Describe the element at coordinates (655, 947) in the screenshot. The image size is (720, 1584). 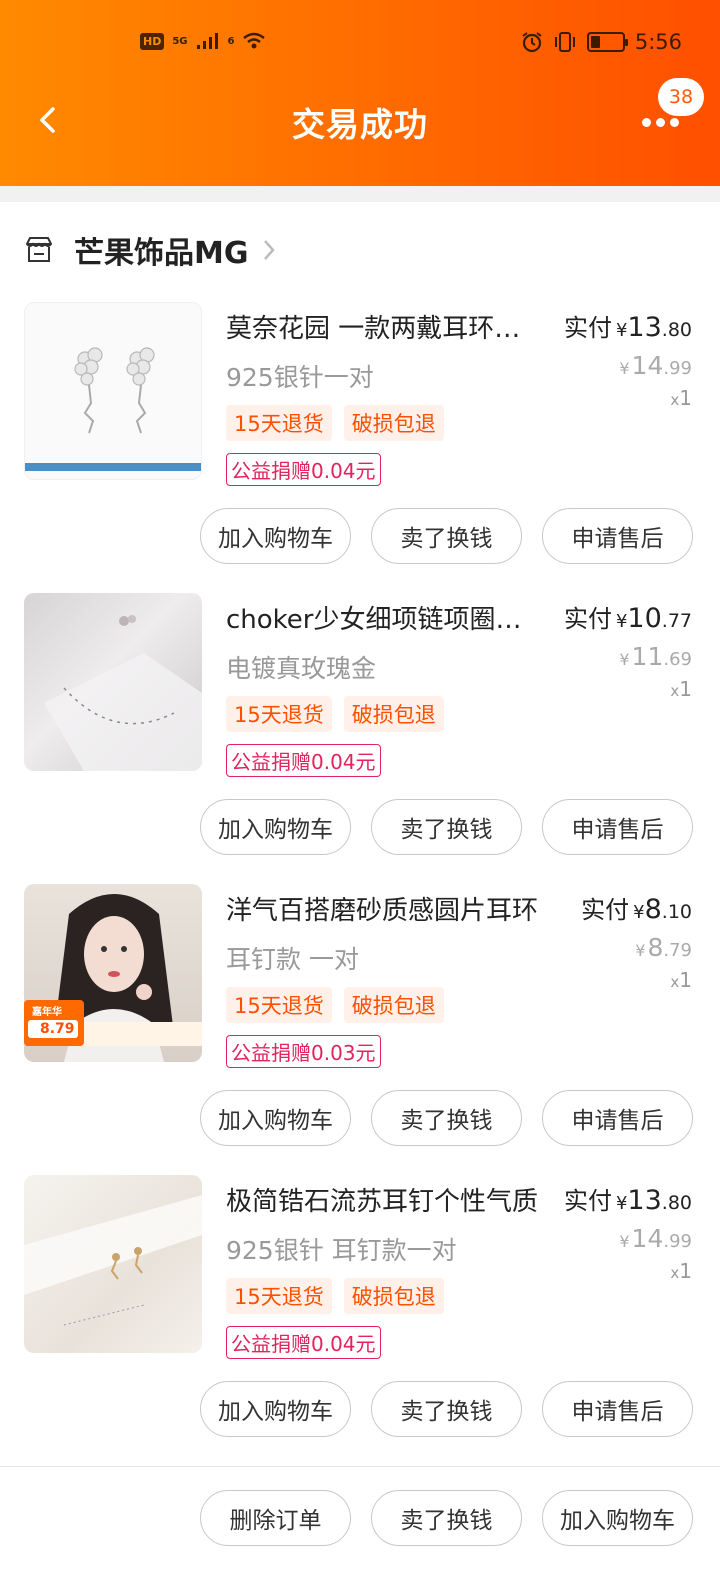
I see `orig-int: 8` at that location.